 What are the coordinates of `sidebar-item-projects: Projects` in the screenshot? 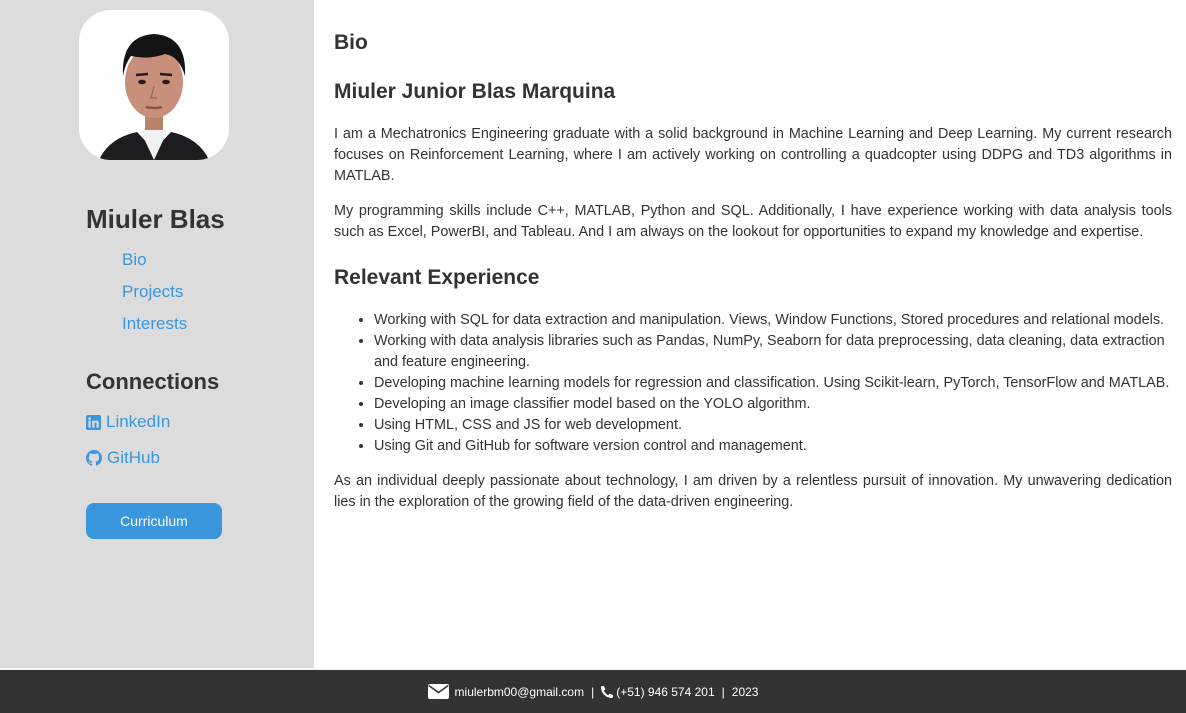 It's located at (154, 296).